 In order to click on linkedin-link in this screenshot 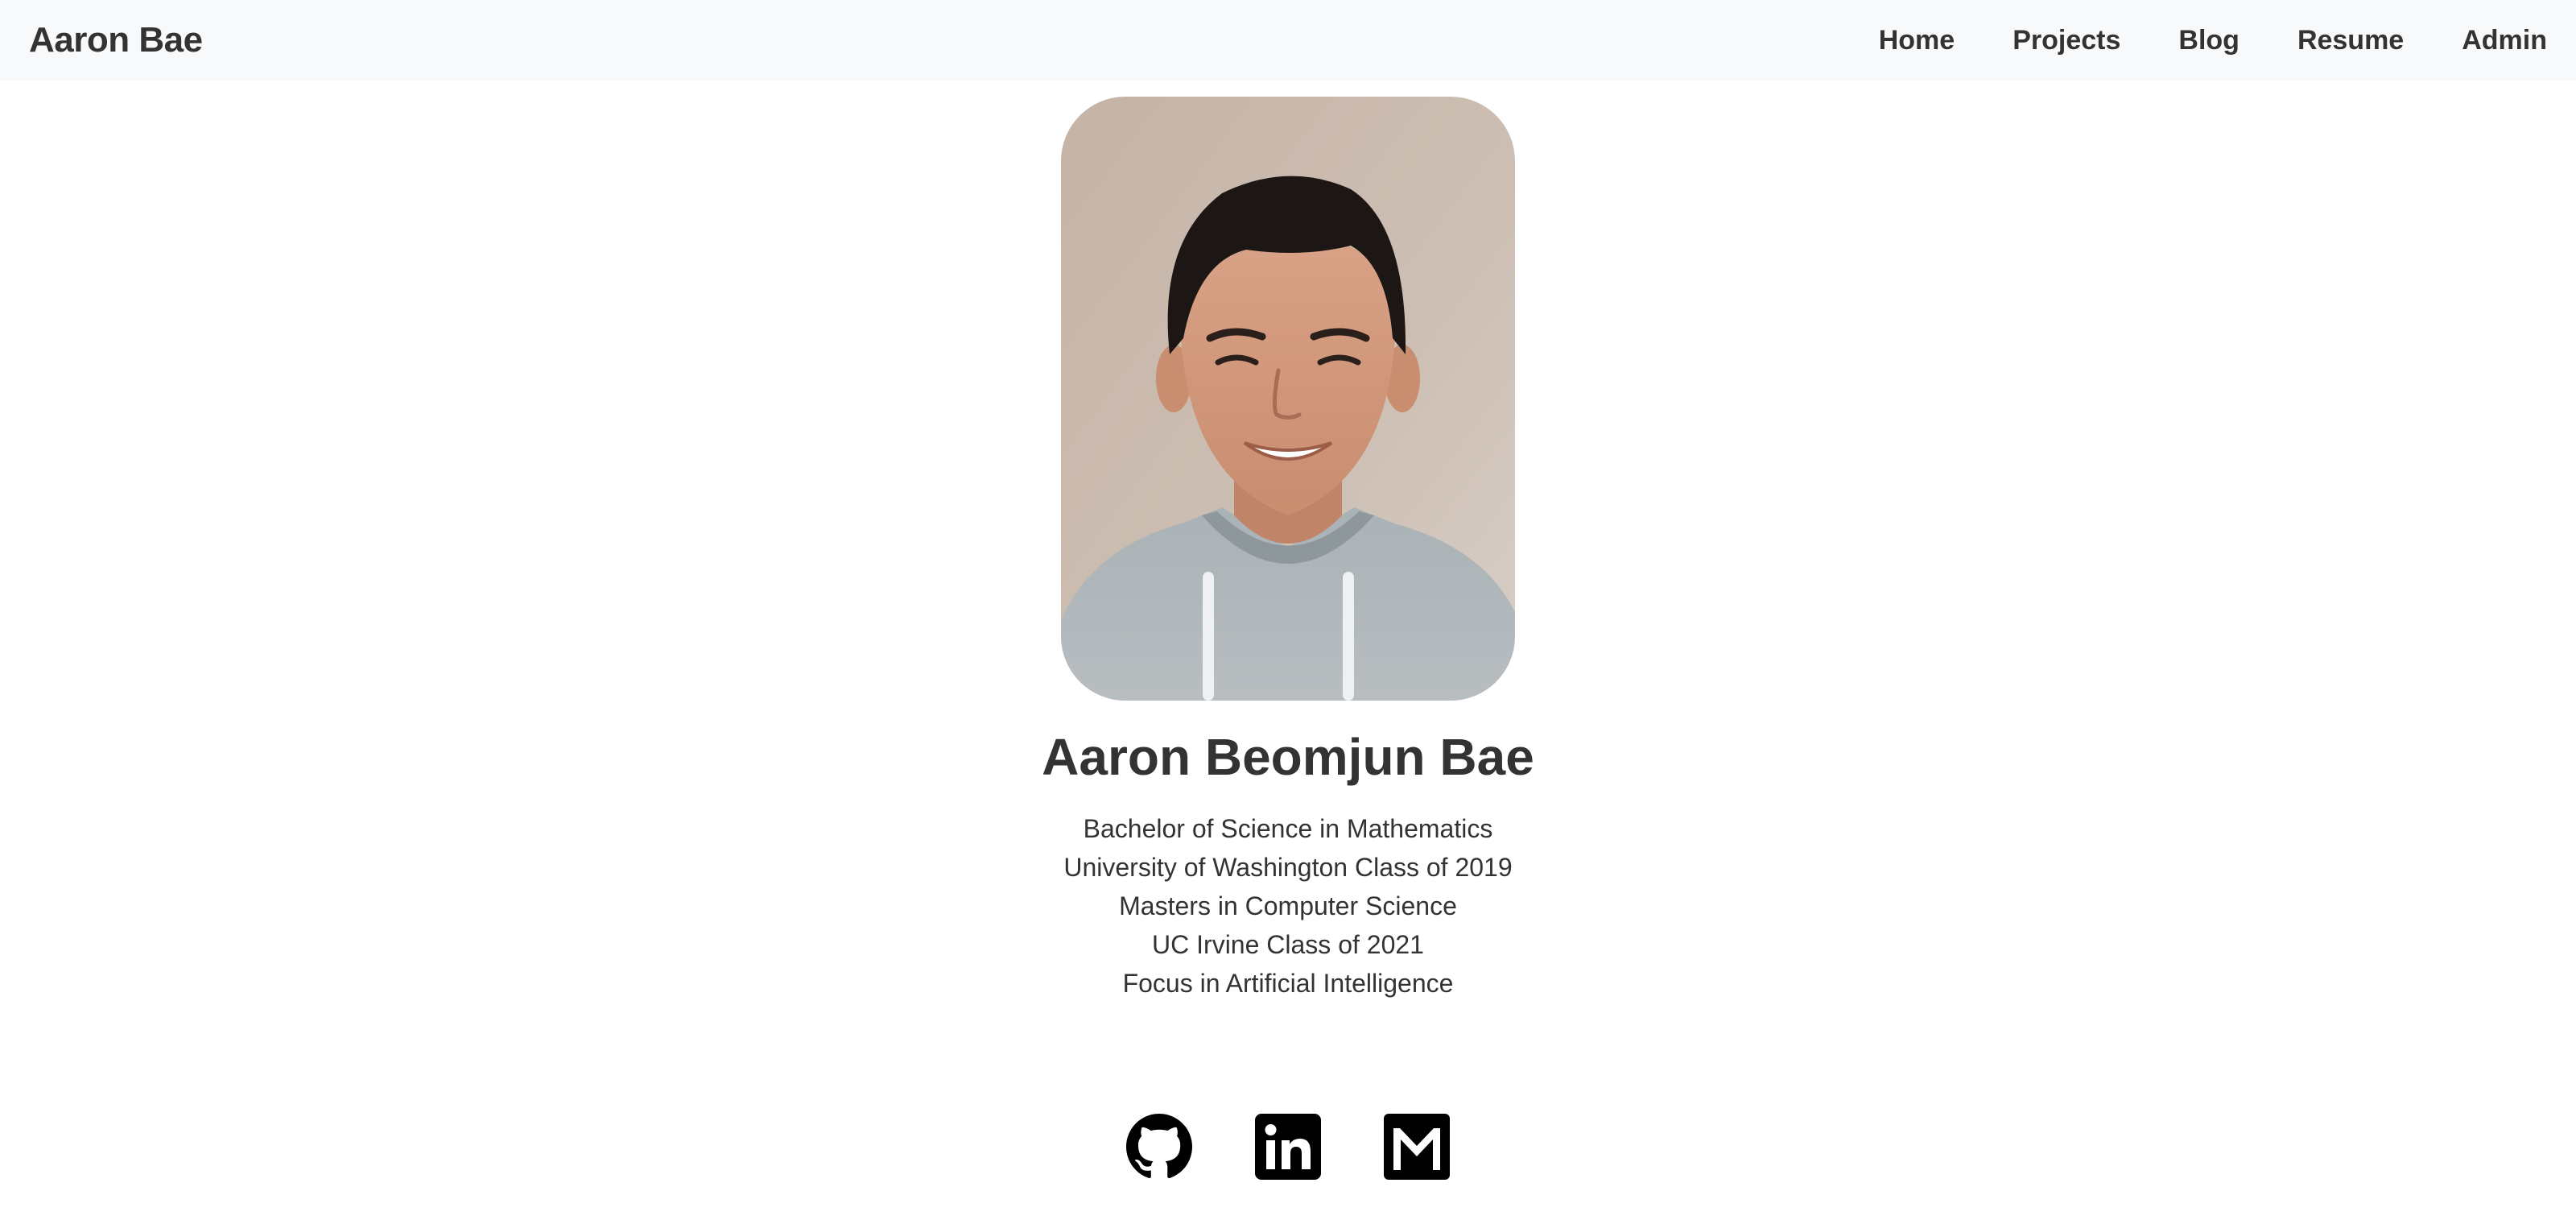, I will do `click(1288, 1147)`.